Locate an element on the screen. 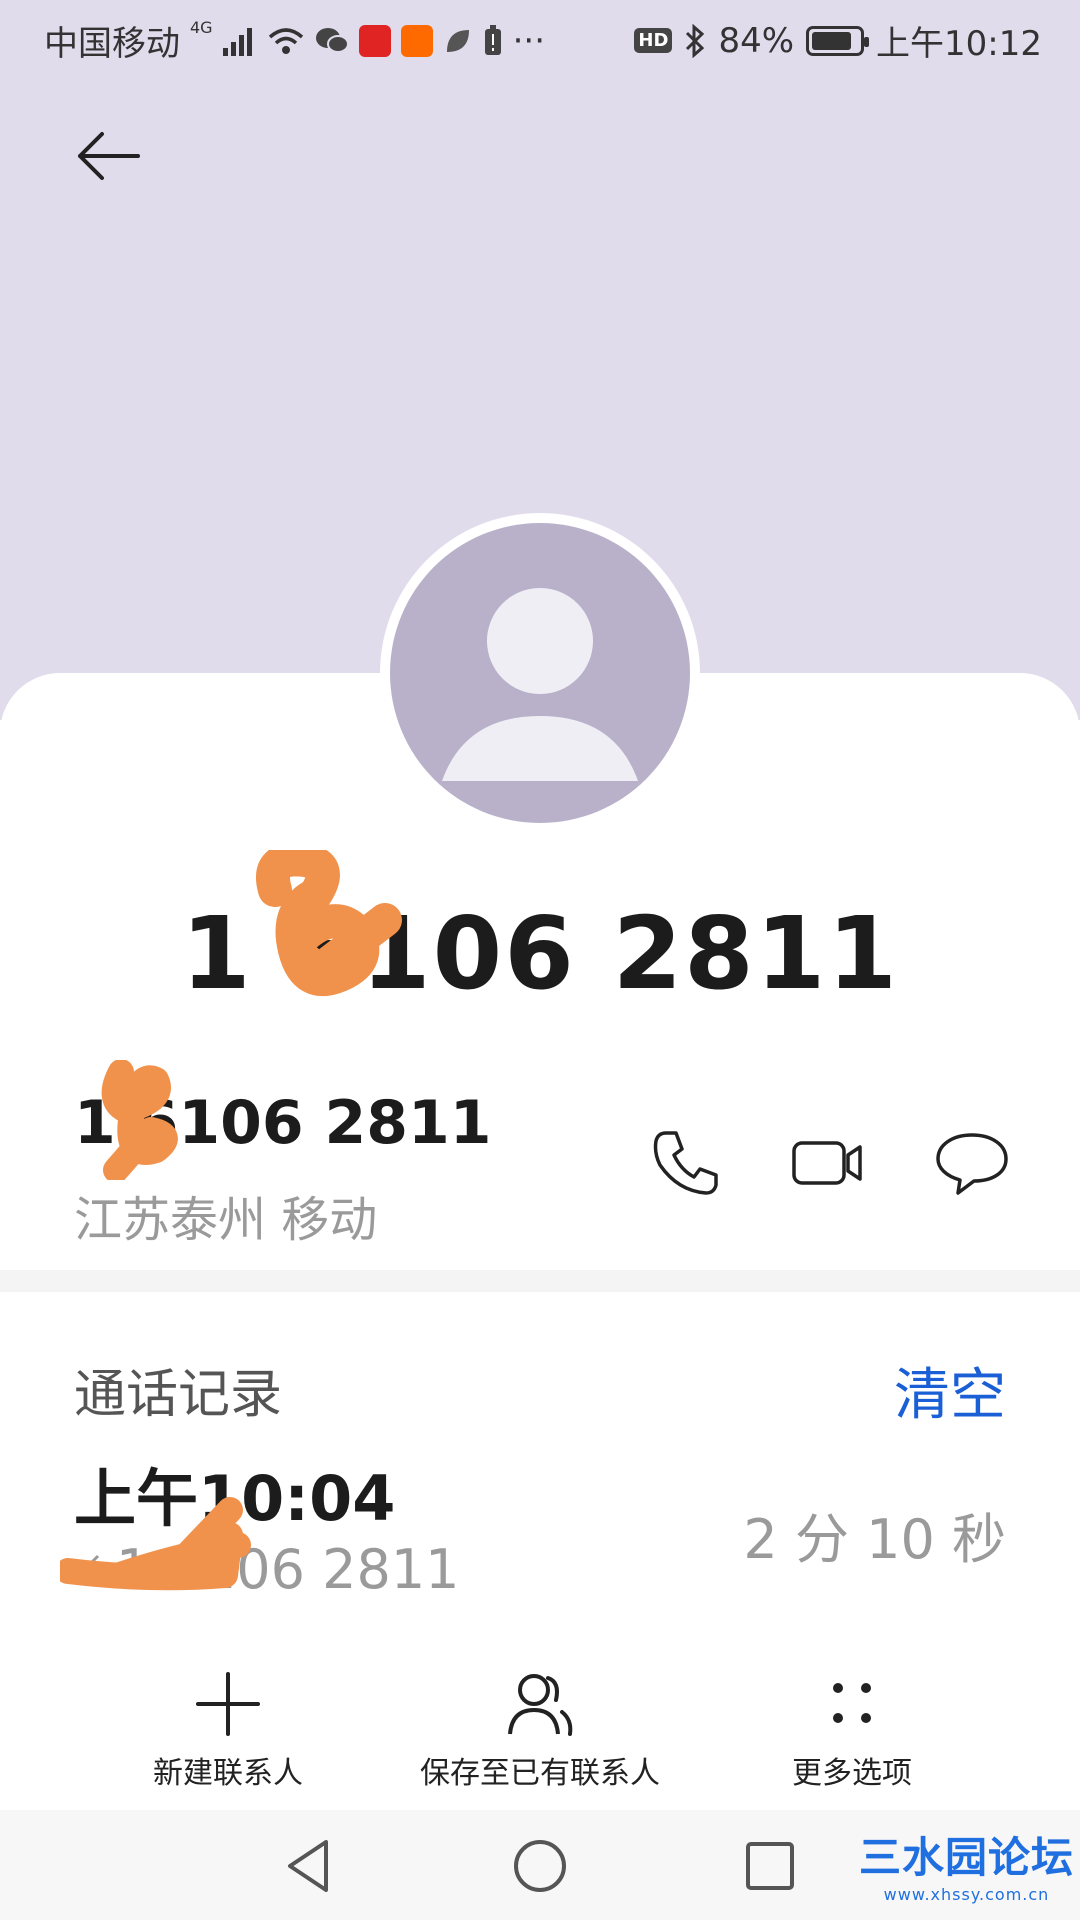 Image resolution: width=1080 pixels, height=1920 pixels. call-log-duration: 2 分 10 秒 is located at coordinates (874, 1539).